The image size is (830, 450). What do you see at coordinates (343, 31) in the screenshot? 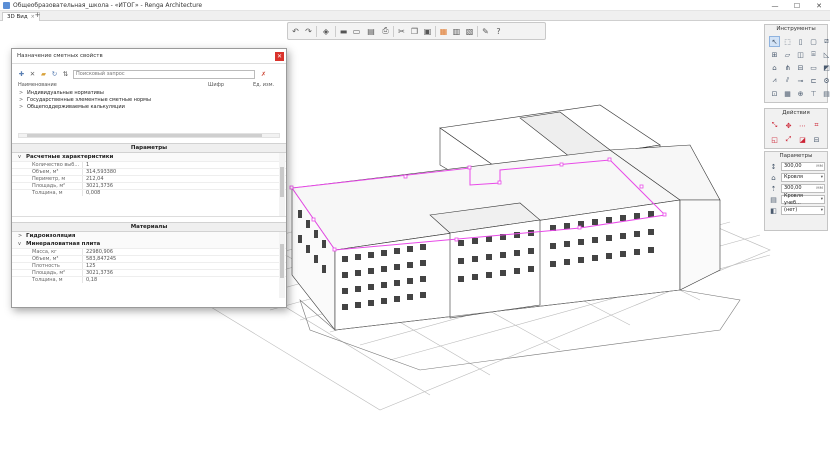
I see `walls-icon: ▬` at bounding box center [343, 31].